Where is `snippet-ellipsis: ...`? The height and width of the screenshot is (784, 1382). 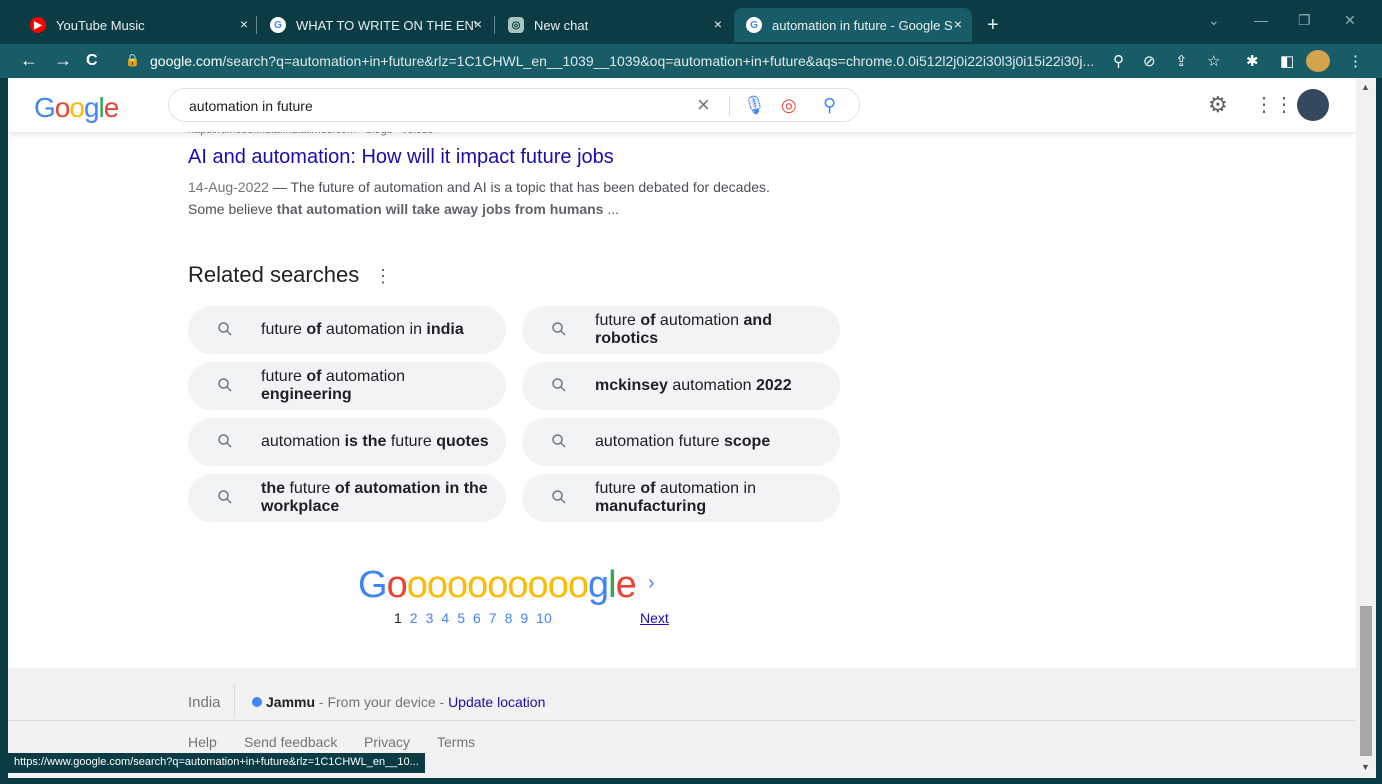
snippet-ellipsis: ... is located at coordinates (611, 209).